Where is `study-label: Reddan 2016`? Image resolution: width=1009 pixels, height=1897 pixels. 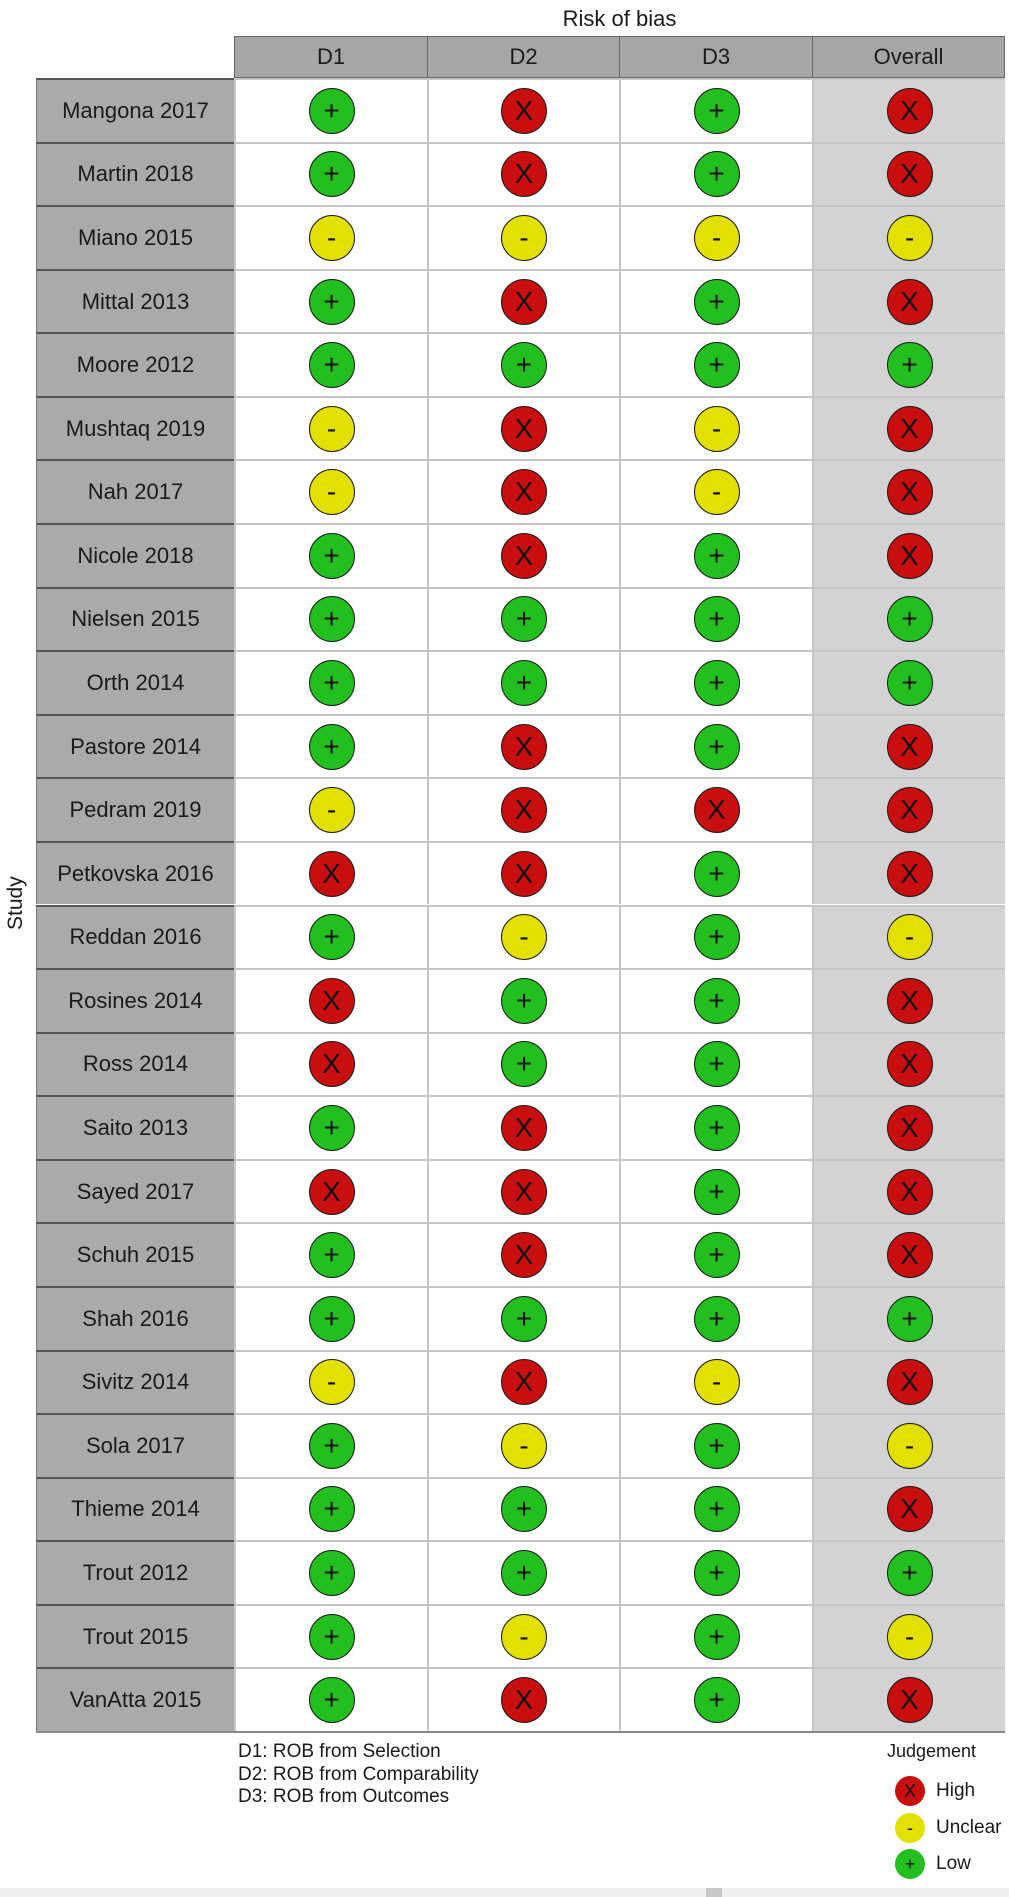 study-label: Reddan 2016 is located at coordinates (135, 936).